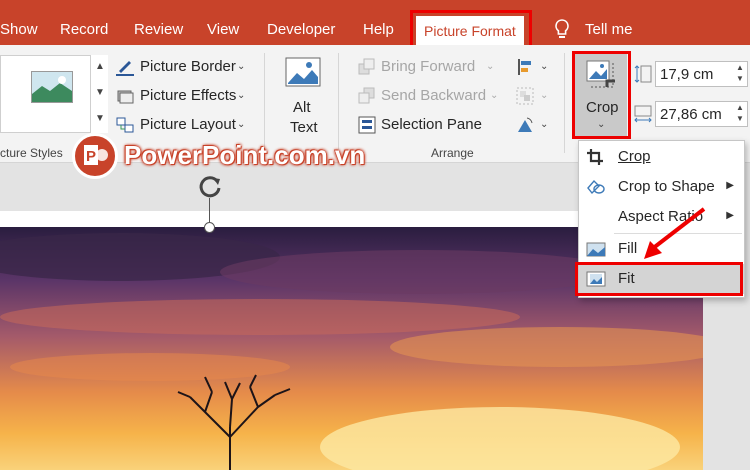  I want to click on picture-layout-button: Picture Layout, so click(188, 125).